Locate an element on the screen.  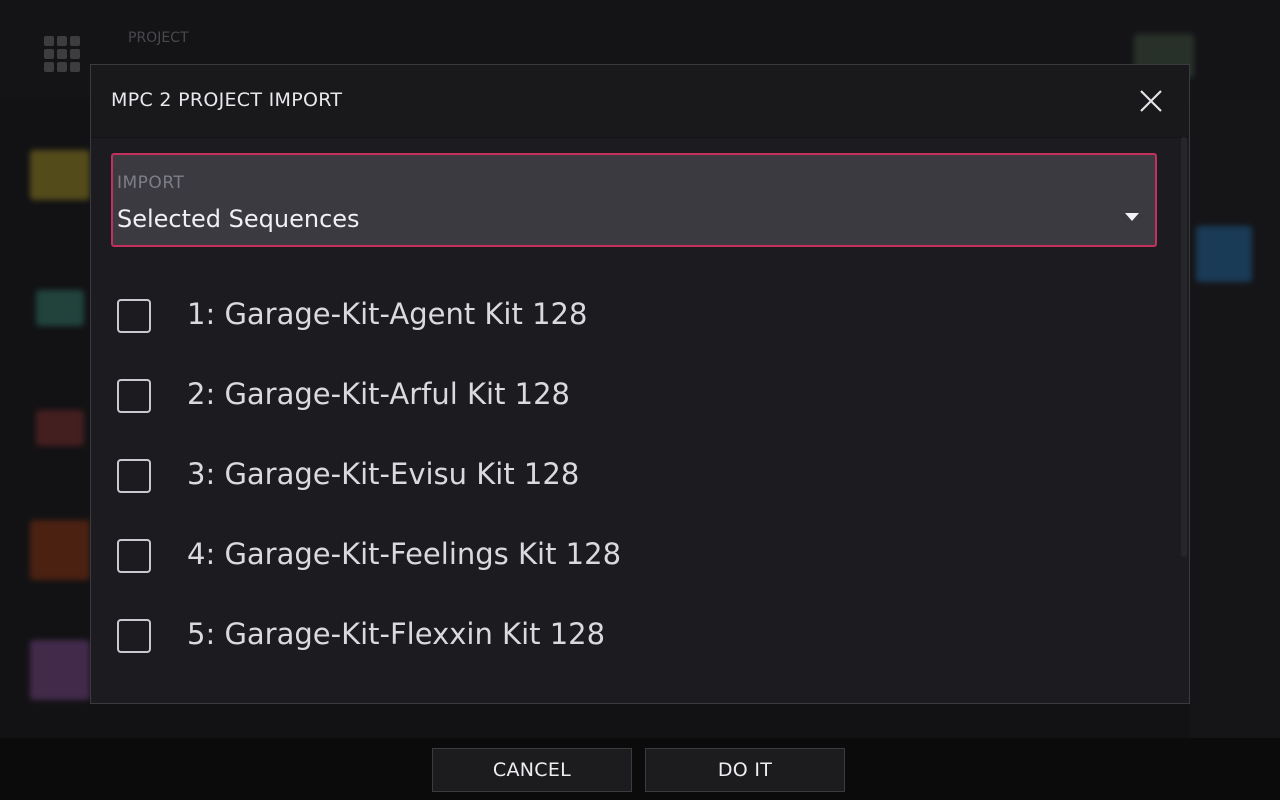
close-button is located at coordinates (1151, 101).